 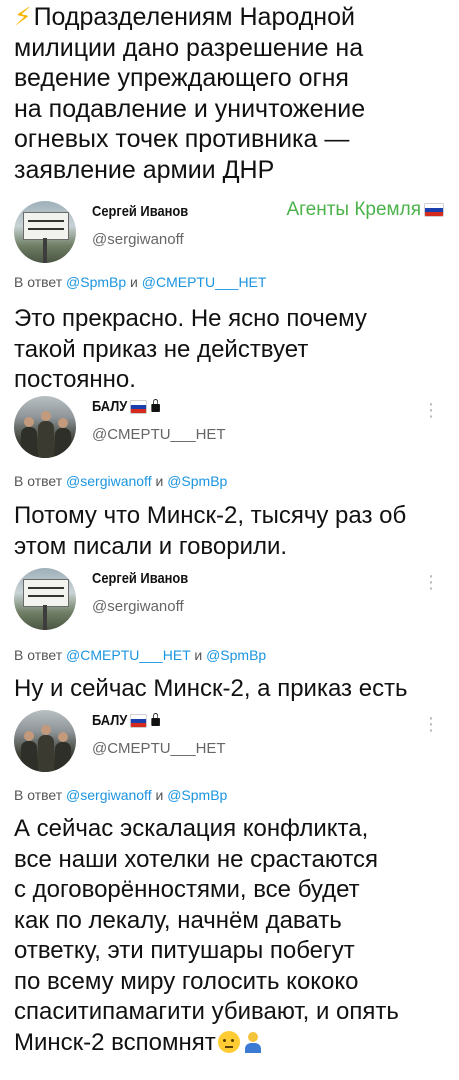 I want to click on tweet-2-header: БАЛУ @CMEPTU___HET ⋮, so click(x=234, y=425).